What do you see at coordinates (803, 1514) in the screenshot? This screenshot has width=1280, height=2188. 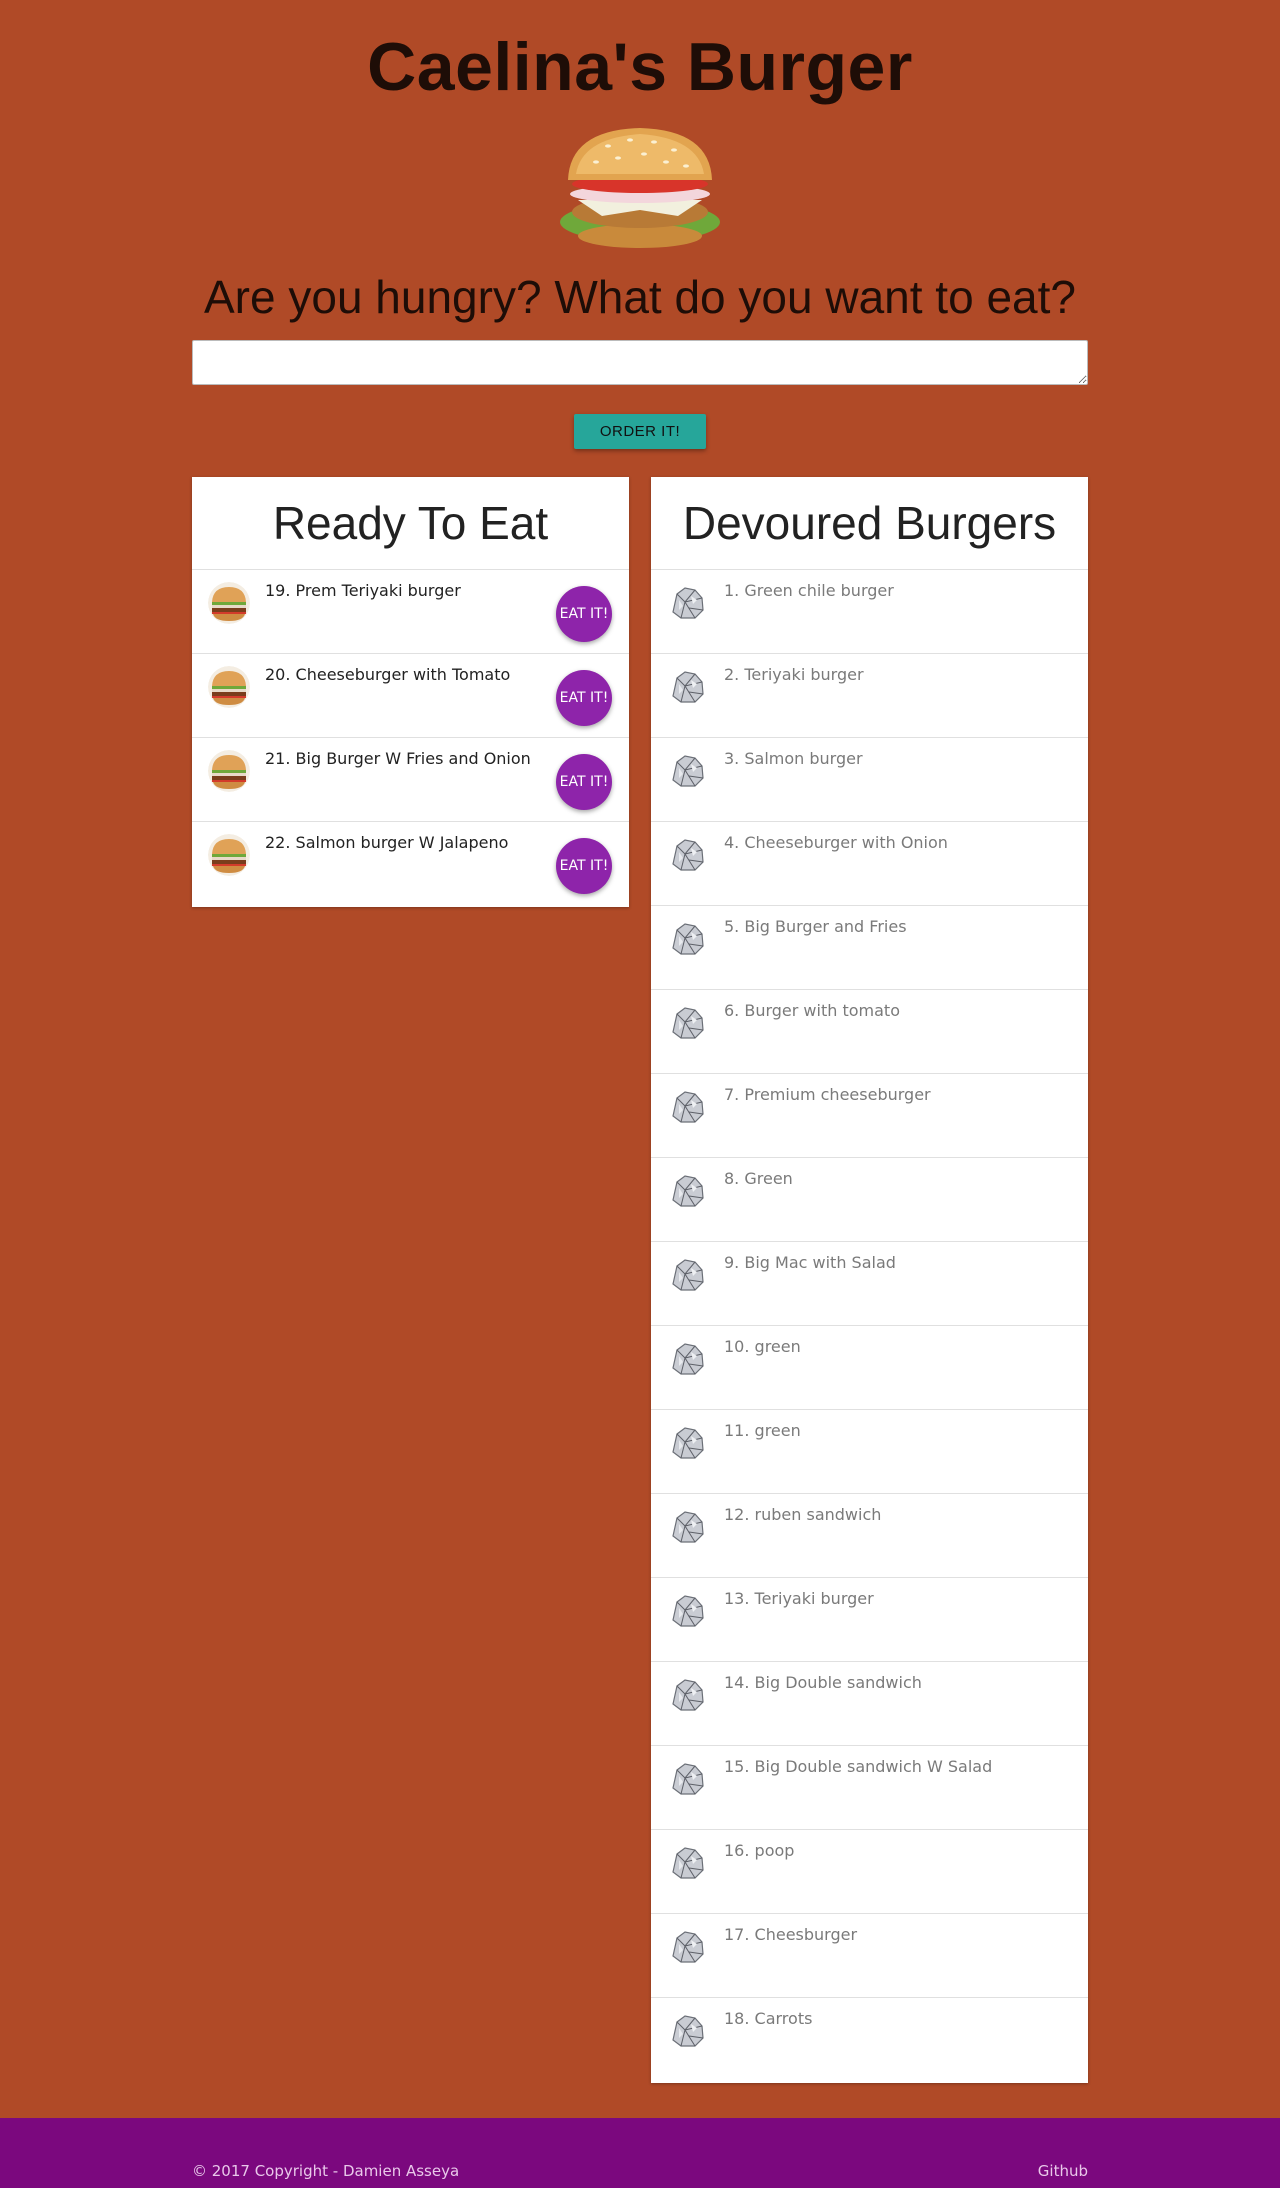 I see `devoured-item-label: 12. ruben sandwich` at bounding box center [803, 1514].